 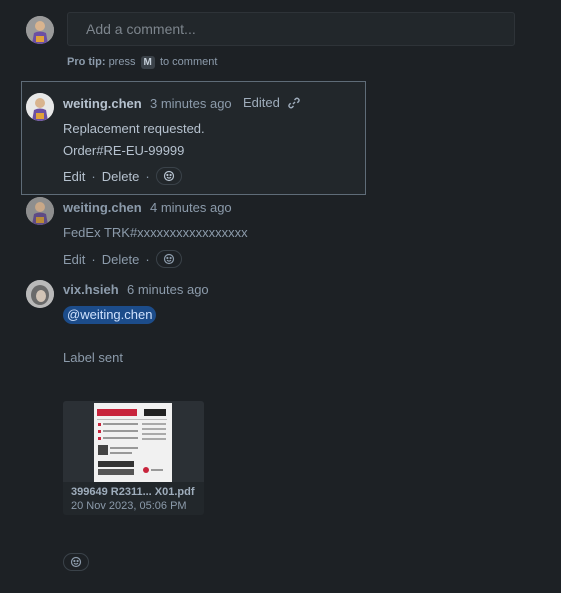 I want to click on comment-input, so click(x=291, y=29).